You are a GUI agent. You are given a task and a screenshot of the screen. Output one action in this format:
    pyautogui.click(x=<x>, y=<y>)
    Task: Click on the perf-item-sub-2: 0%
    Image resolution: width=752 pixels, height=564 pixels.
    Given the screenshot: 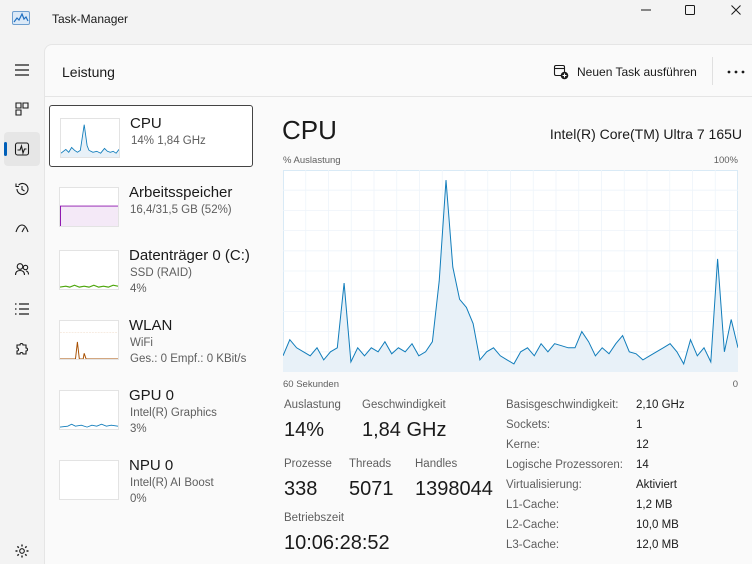 What is the action you would take?
    pyautogui.click(x=138, y=499)
    